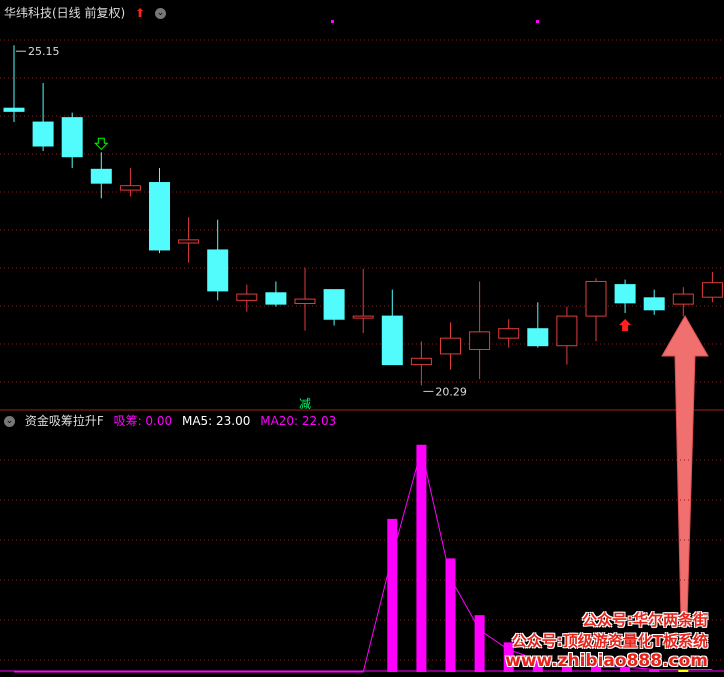 The height and width of the screenshot is (677, 724). I want to click on indicator-name: 资金吸筹拉升F, so click(64, 421).